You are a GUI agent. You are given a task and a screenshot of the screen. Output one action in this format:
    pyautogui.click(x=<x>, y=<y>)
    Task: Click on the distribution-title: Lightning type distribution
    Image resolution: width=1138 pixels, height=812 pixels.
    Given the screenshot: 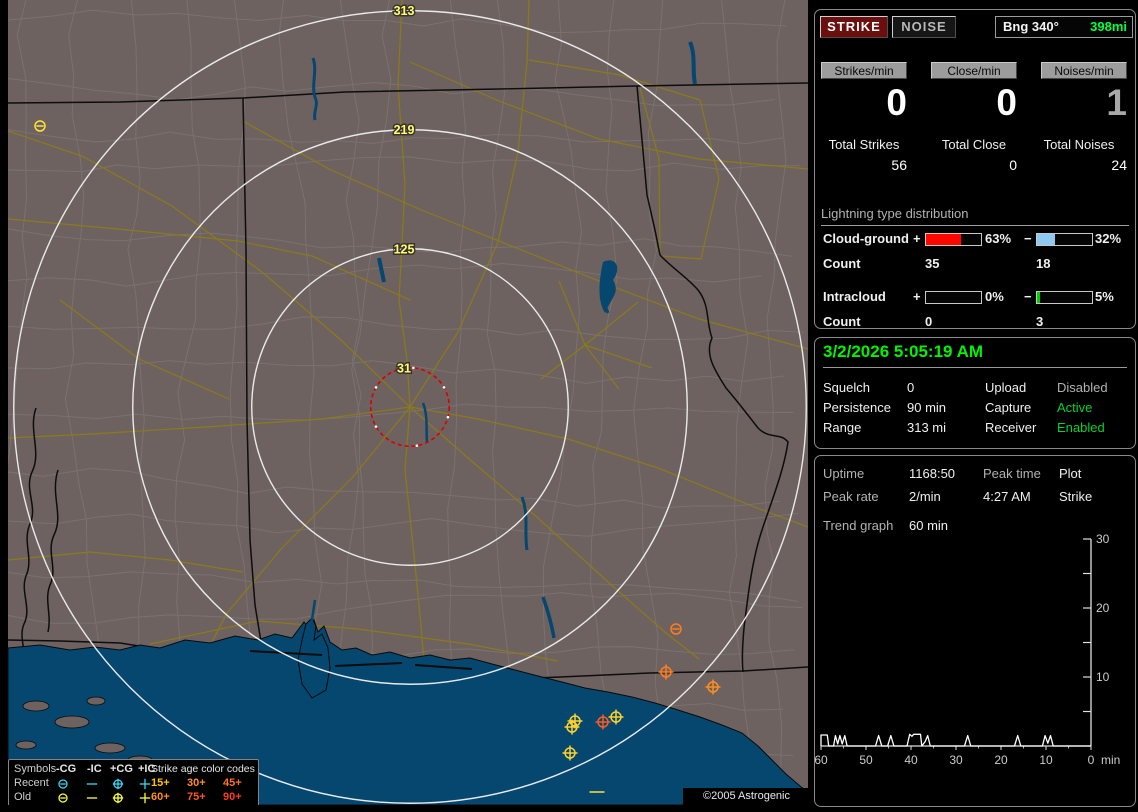 What is the action you would take?
    pyautogui.click(x=975, y=216)
    